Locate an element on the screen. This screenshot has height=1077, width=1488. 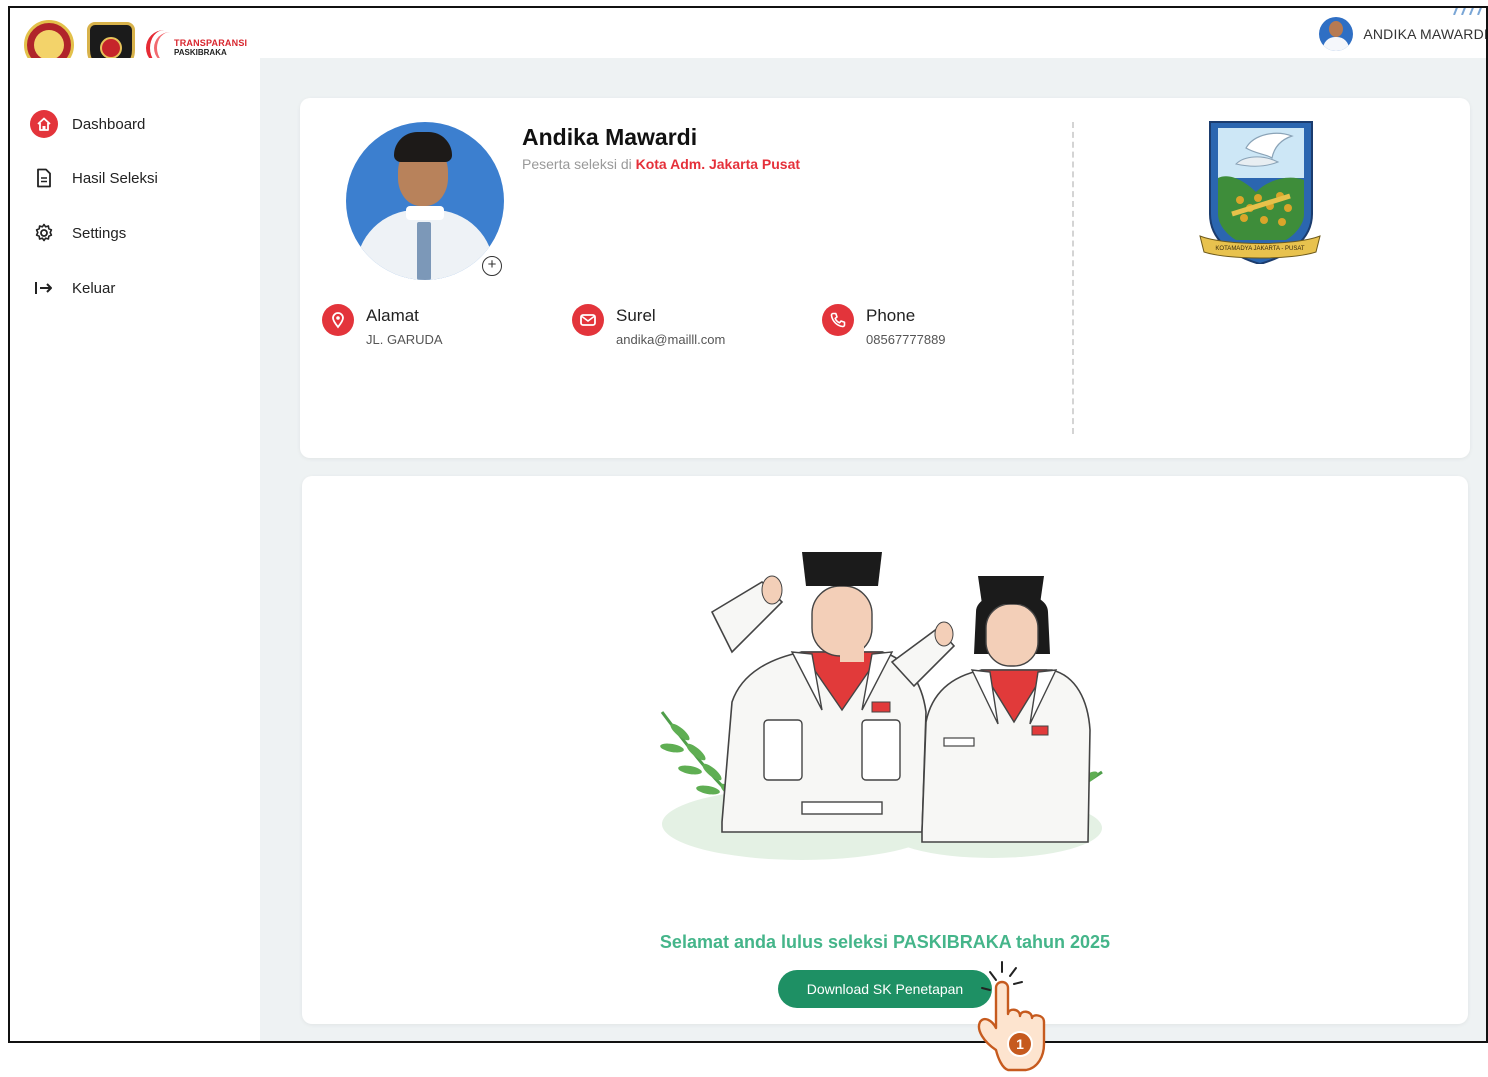
logo-text-line2: PASKIBRAKA is located at coordinates (200, 52).